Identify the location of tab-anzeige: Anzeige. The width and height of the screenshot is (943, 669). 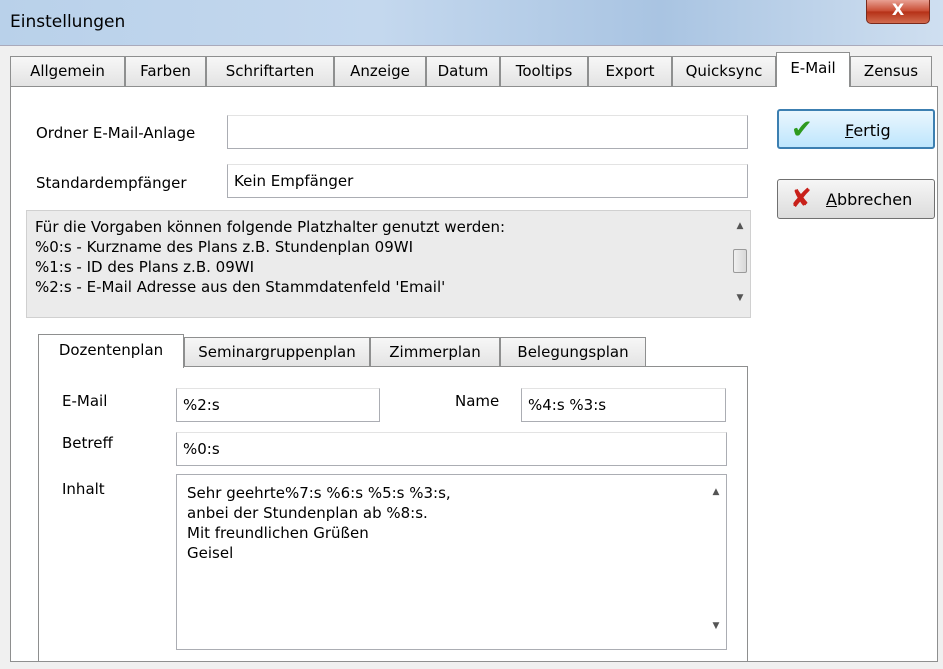
(380, 71).